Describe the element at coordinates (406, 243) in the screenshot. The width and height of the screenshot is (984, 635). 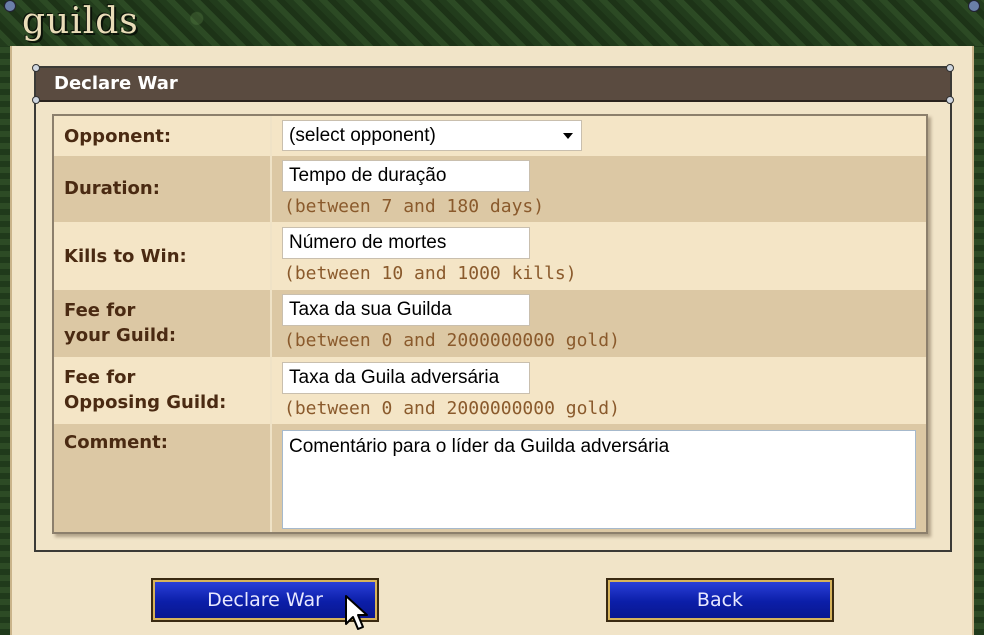
I see `kills-input: Número de mortes` at that location.